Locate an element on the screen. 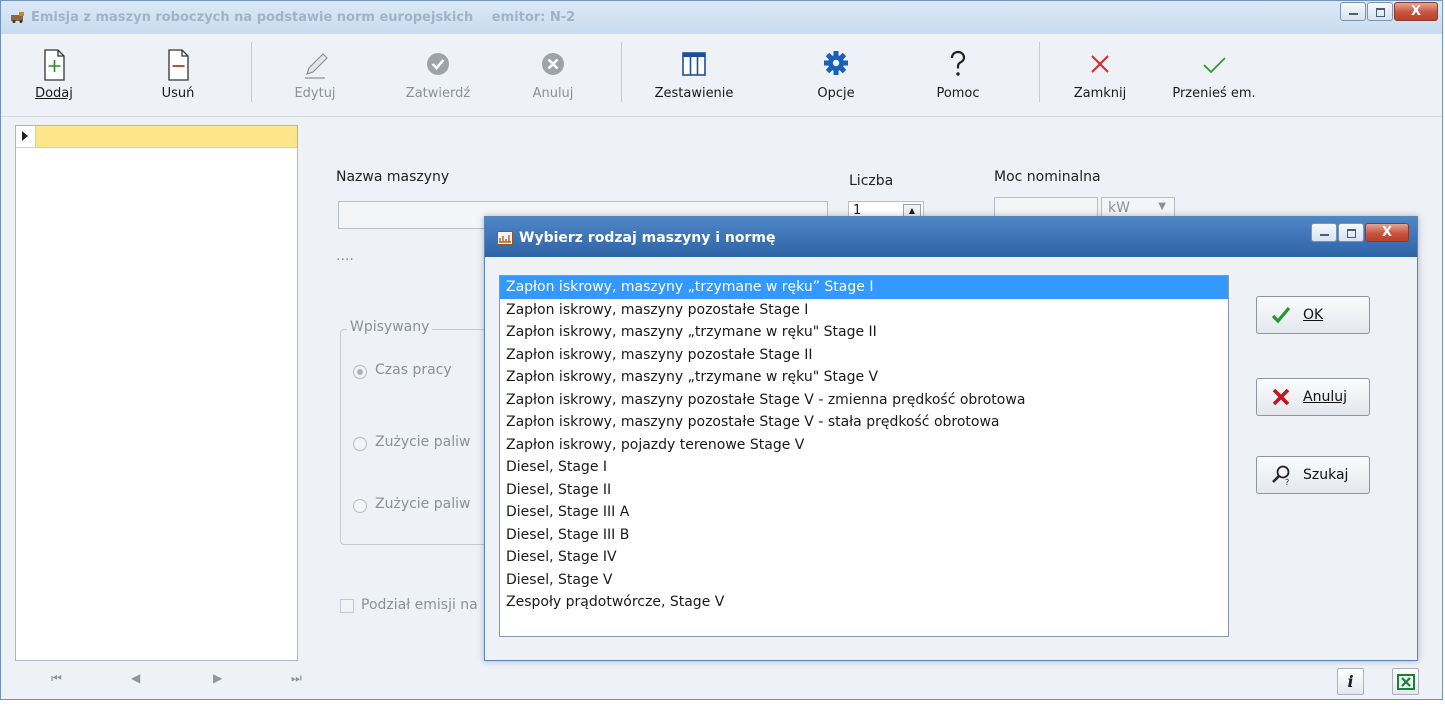 The width and height of the screenshot is (1445, 711). close-window-button: X is located at coordinates (1416, 11).